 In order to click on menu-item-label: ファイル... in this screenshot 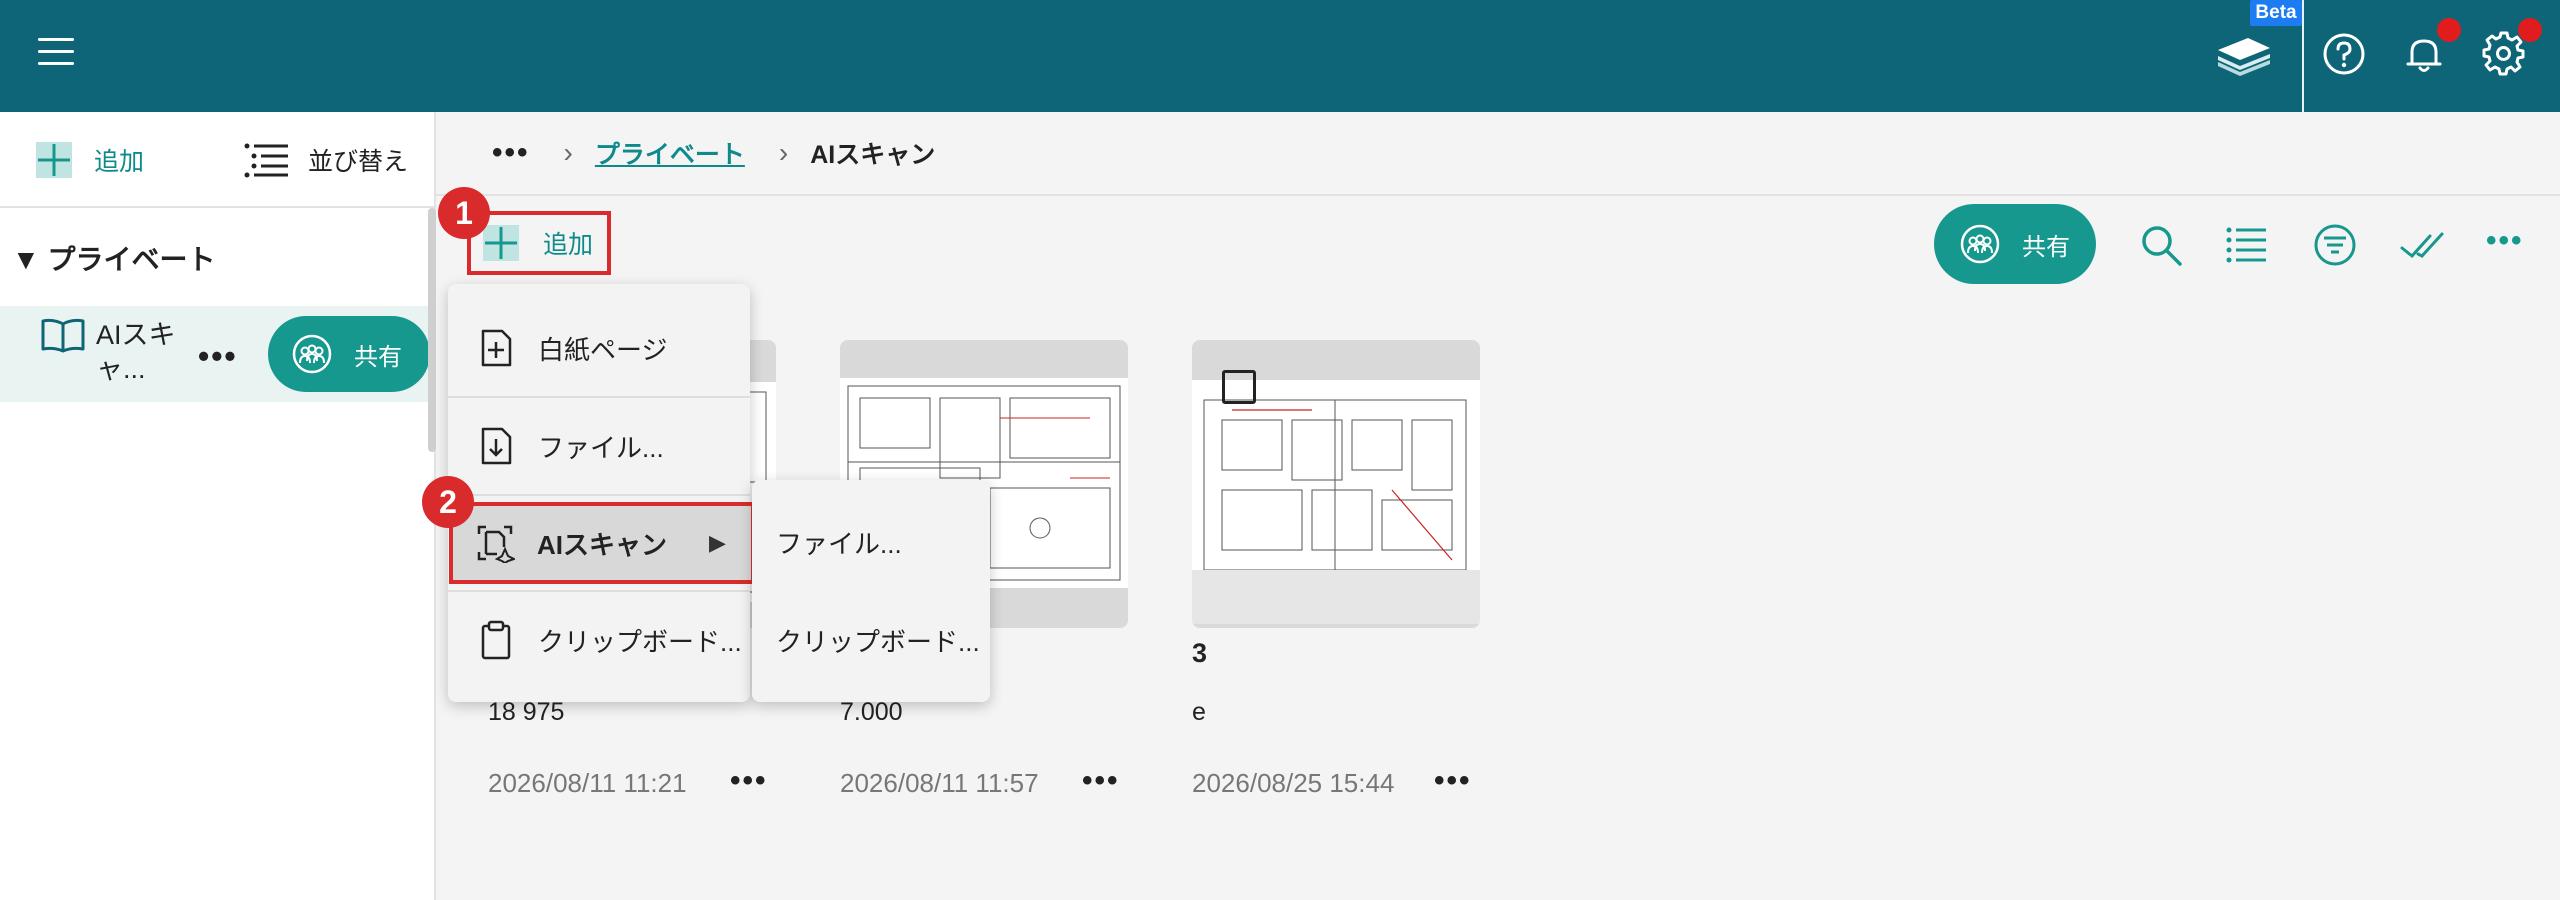, I will do `click(601, 447)`.